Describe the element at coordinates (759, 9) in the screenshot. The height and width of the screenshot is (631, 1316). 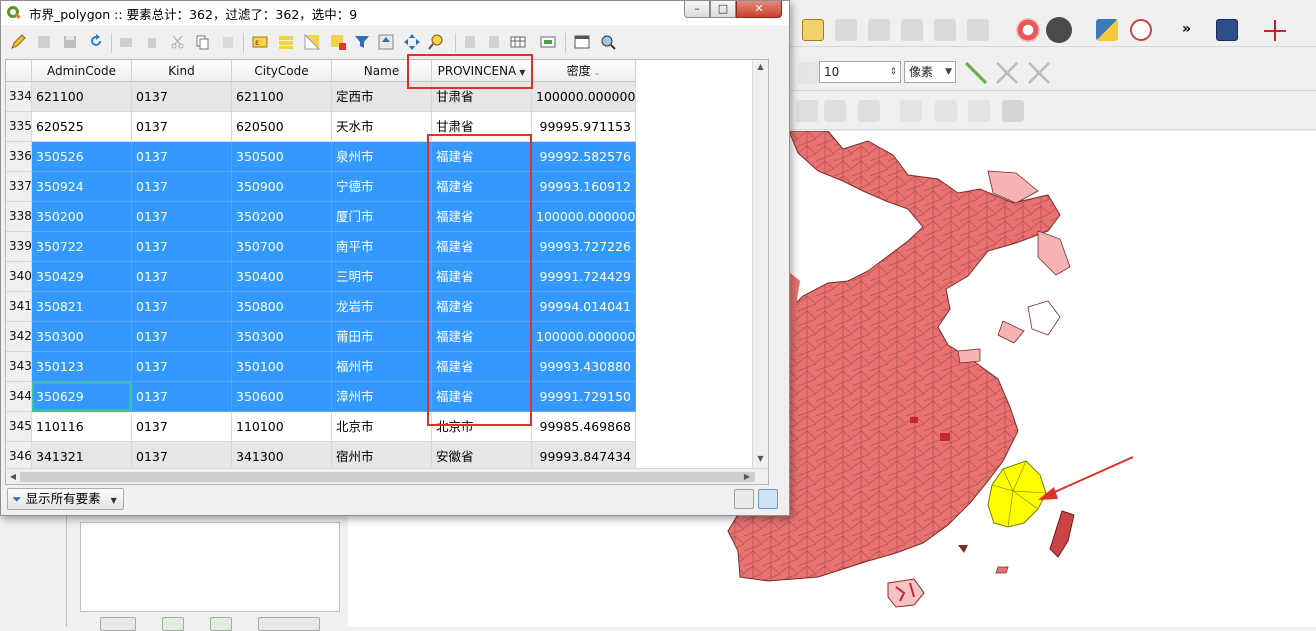
I see `close-button: ✕` at that location.